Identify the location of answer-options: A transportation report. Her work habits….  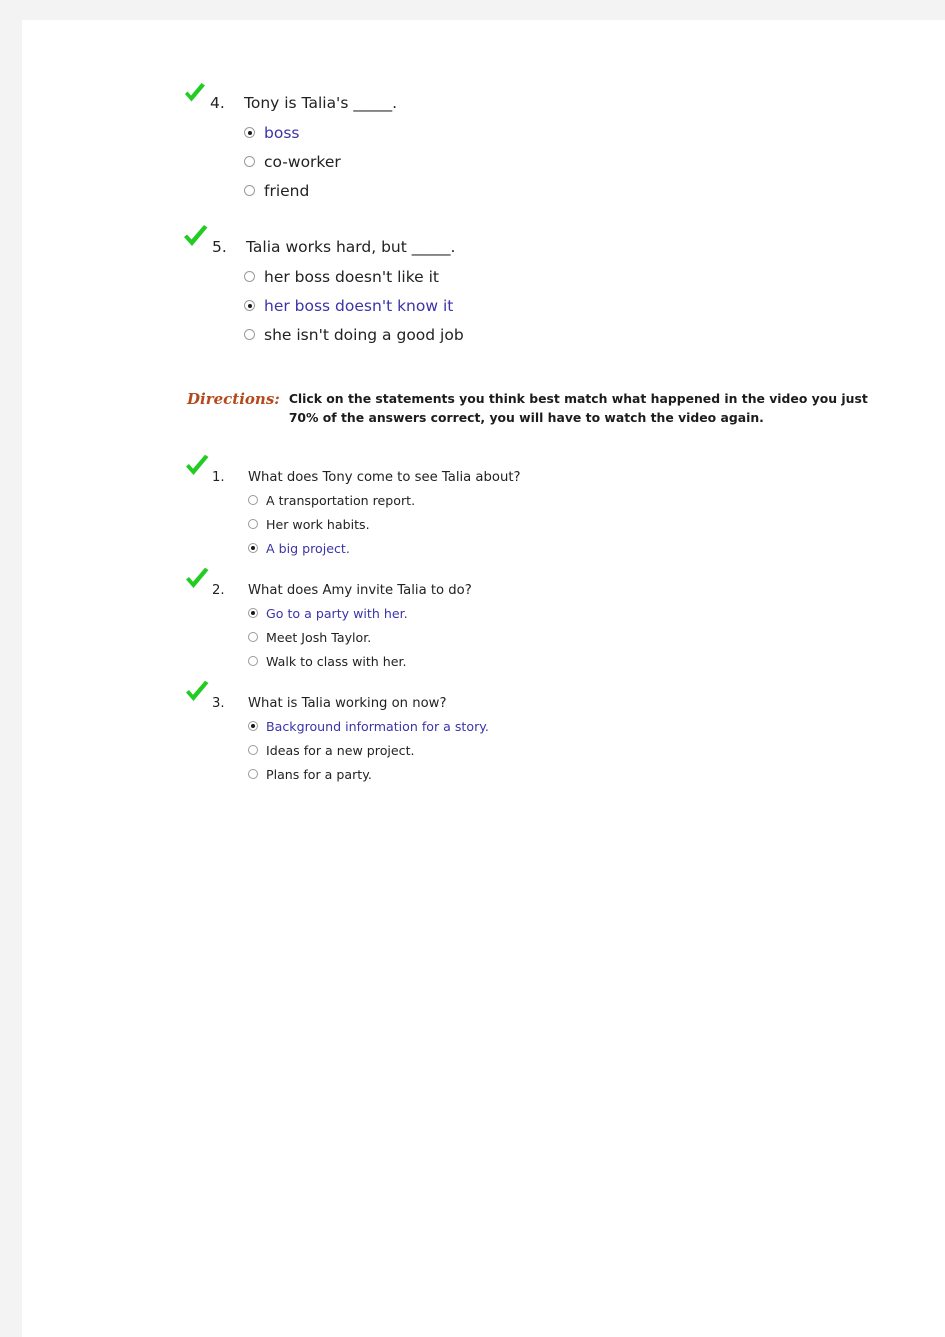
(352, 524).